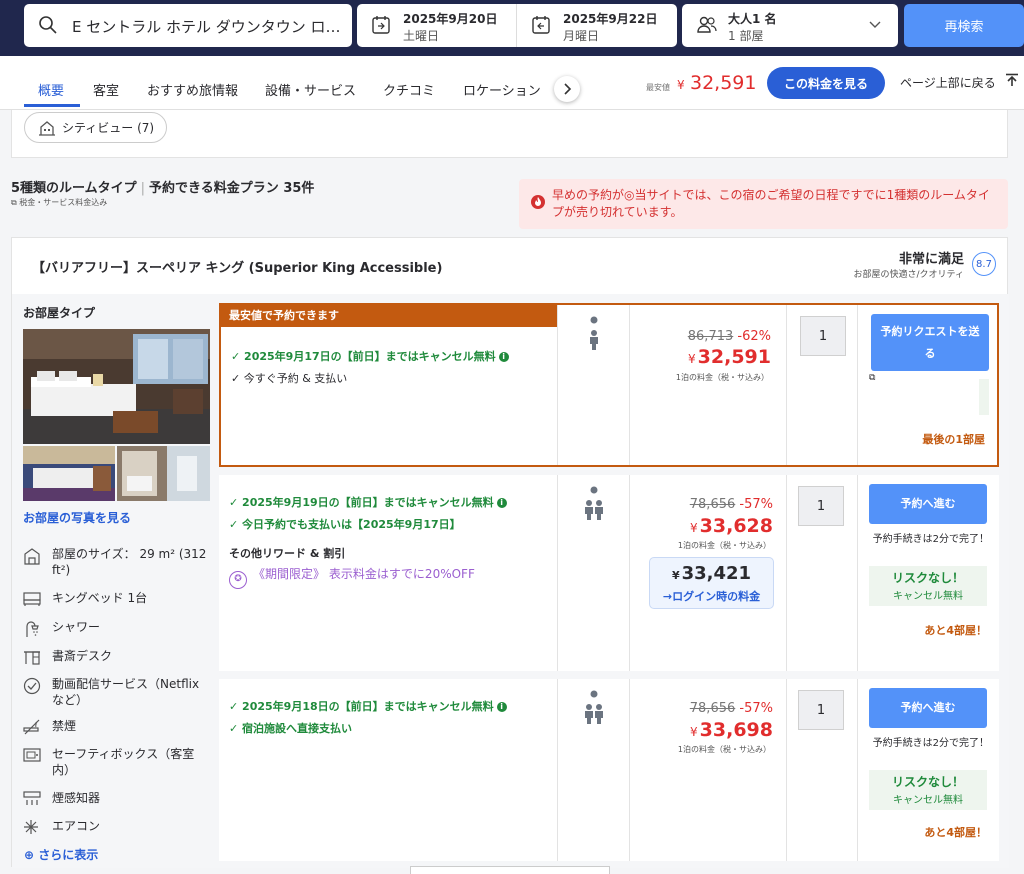  I want to click on bed-icon, so click(32, 599).